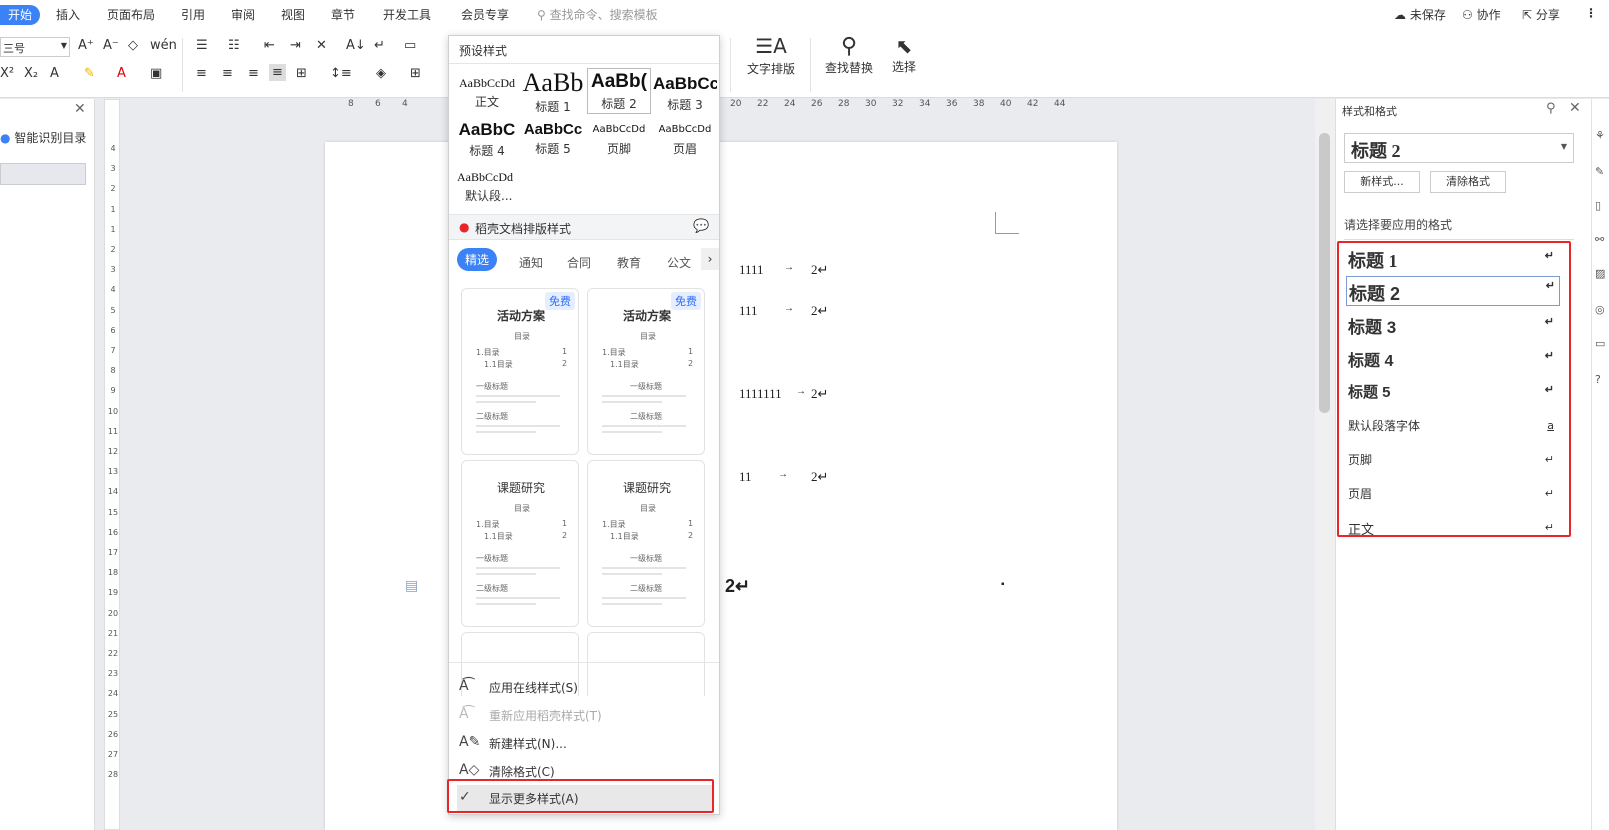 The height and width of the screenshot is (830, 1609). What do you see at coordinates (43, 174) in the screenshot?
I see `toc-selected-item` at bounding box center [43, 174].